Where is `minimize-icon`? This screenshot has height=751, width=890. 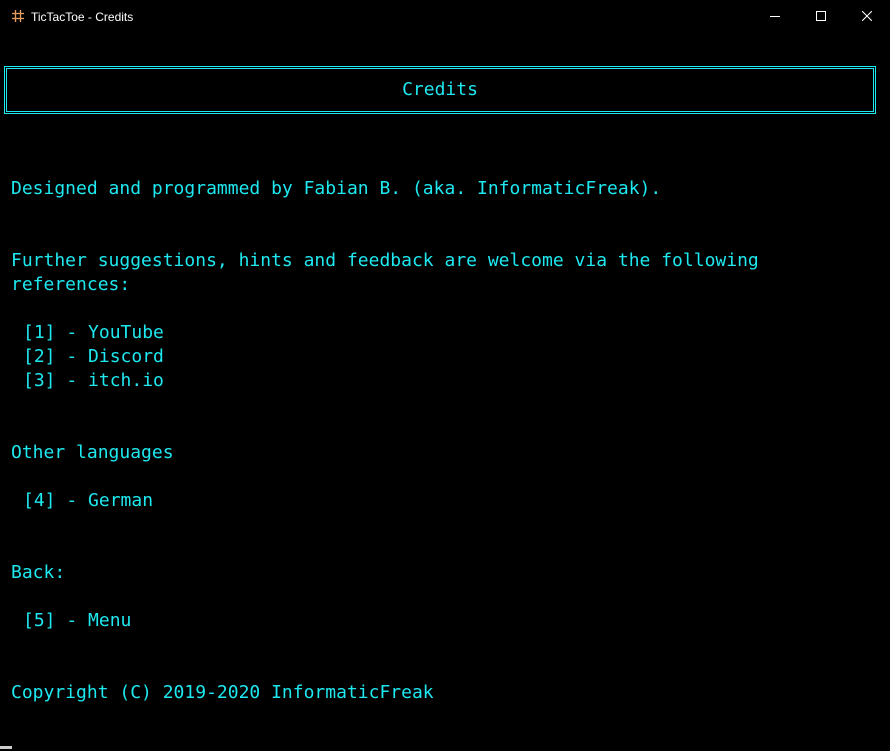 minimize-icon is located at coordinates (775, 16).